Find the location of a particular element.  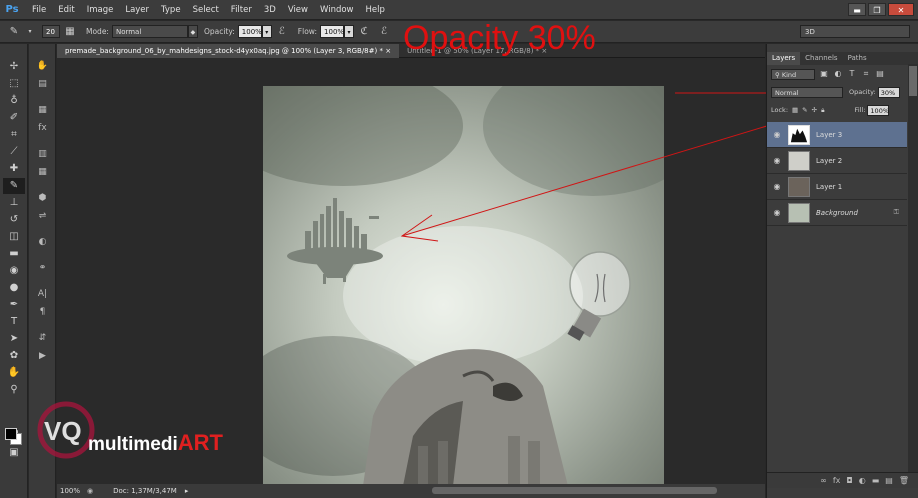

smart-object-filter-icon: ▤ is located at coordinates (880, 74).